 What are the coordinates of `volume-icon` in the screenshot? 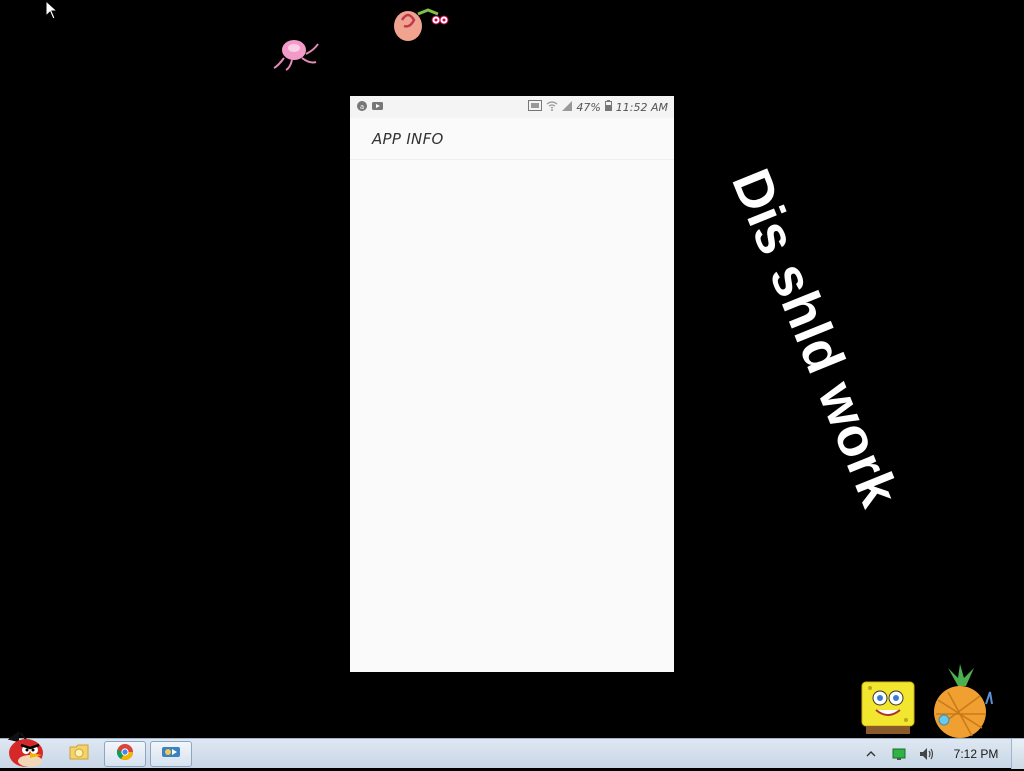 It's located at (927, 754).